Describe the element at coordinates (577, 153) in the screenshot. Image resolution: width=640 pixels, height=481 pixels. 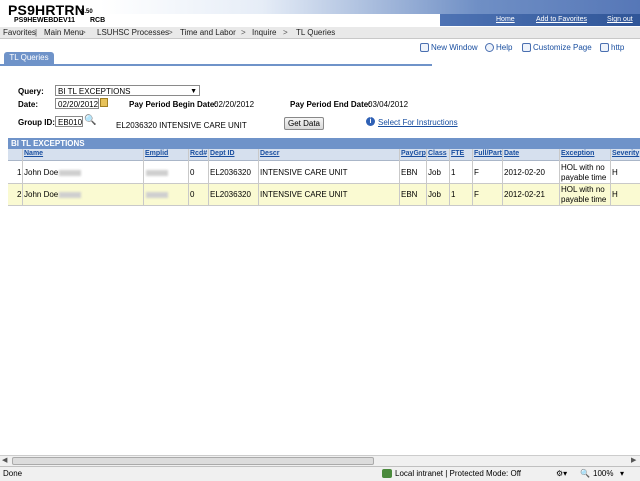
I see `col-exception-header: Exception` at that location.